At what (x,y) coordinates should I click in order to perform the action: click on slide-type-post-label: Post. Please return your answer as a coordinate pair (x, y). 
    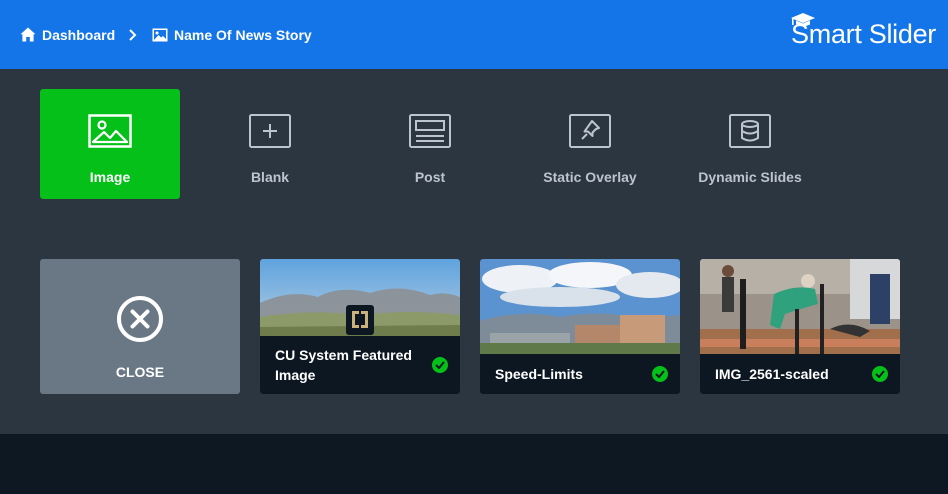
    Looking at the image, I should click on (430, 177).